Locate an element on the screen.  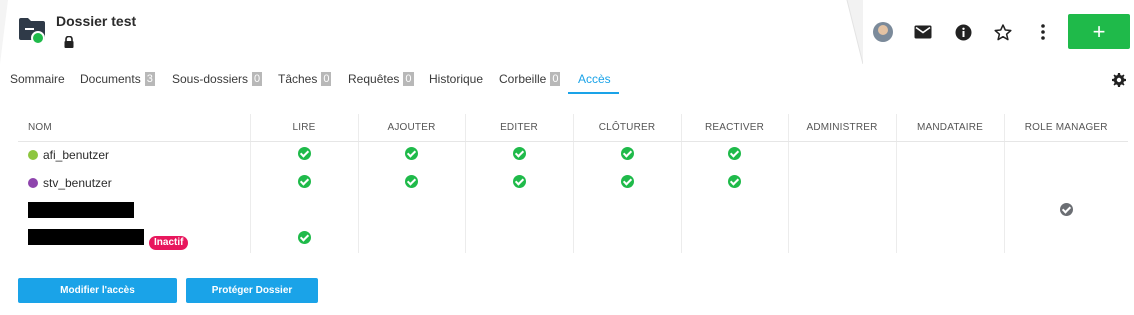
user-avatar-button is located at coordinates (883, 32).